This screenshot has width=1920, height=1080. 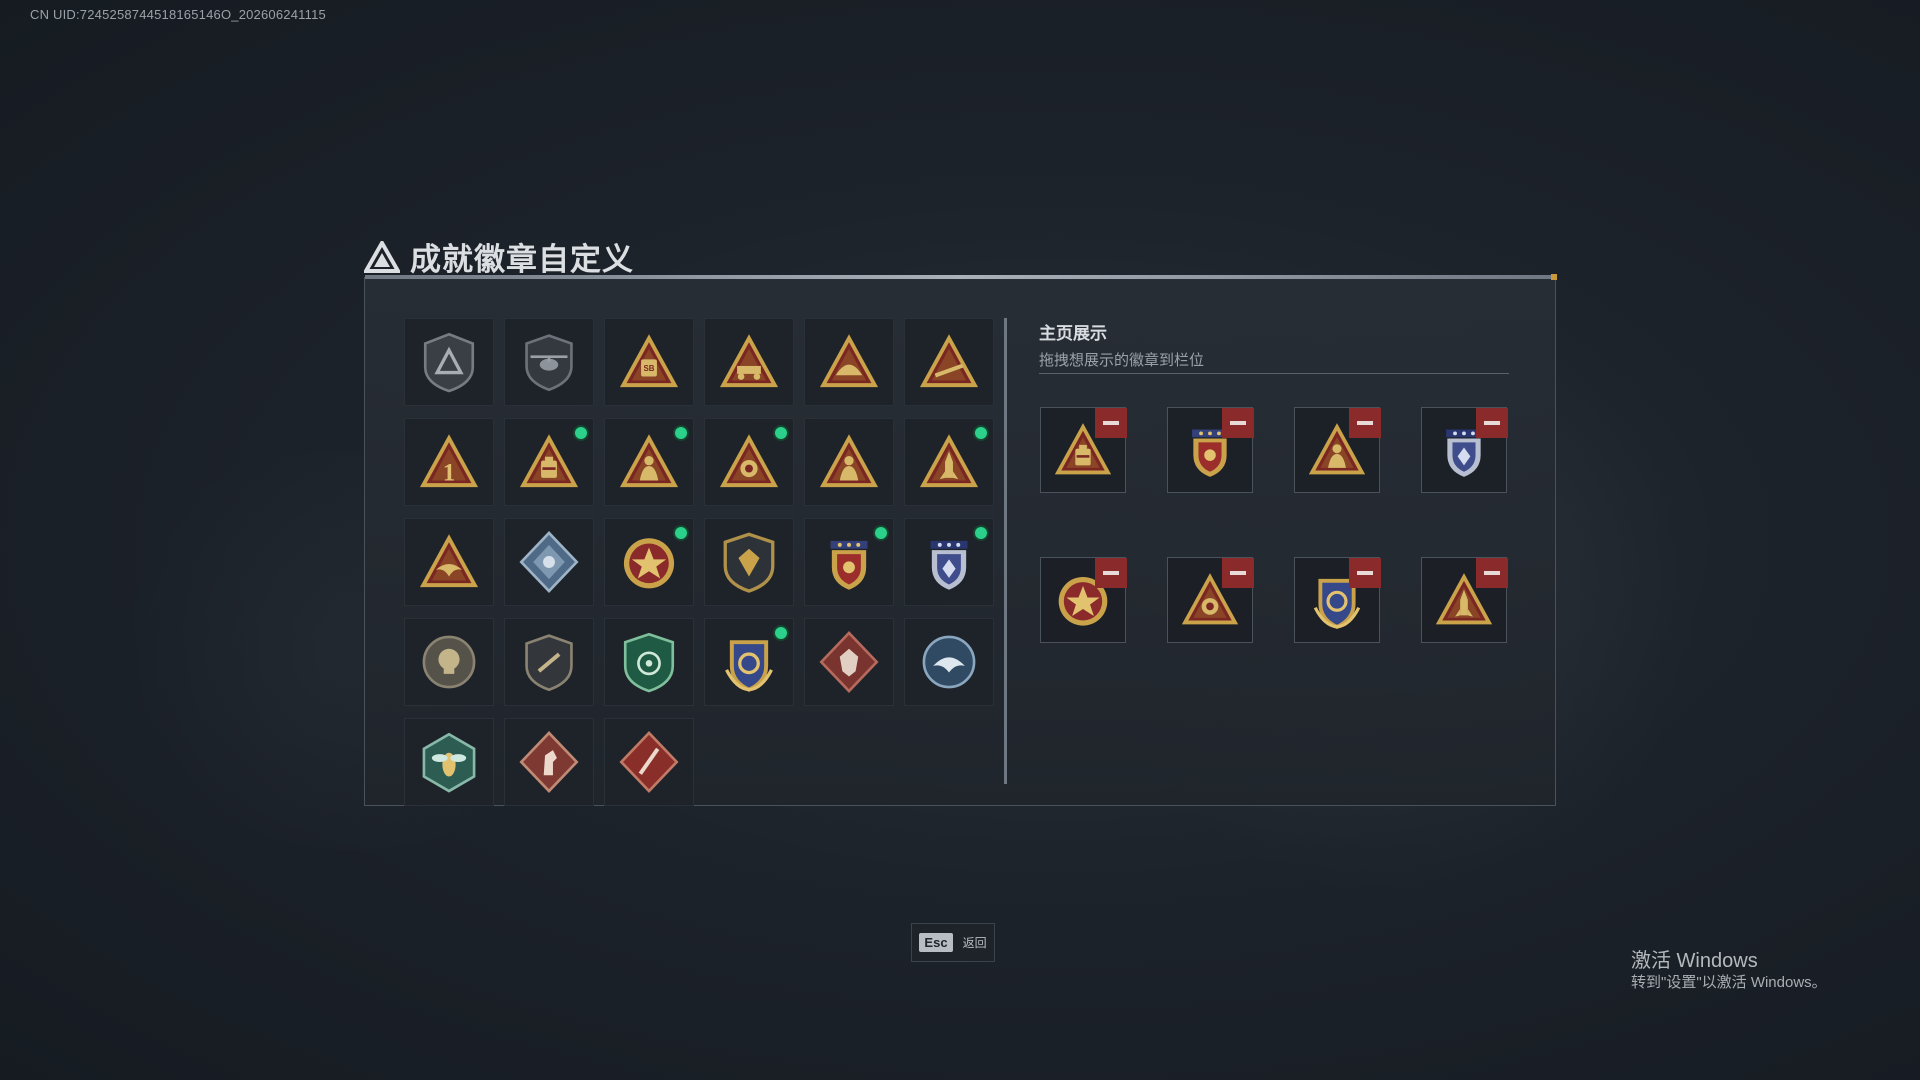 I want to click on back-button: Esc 返回, so click(x=953, y=942).